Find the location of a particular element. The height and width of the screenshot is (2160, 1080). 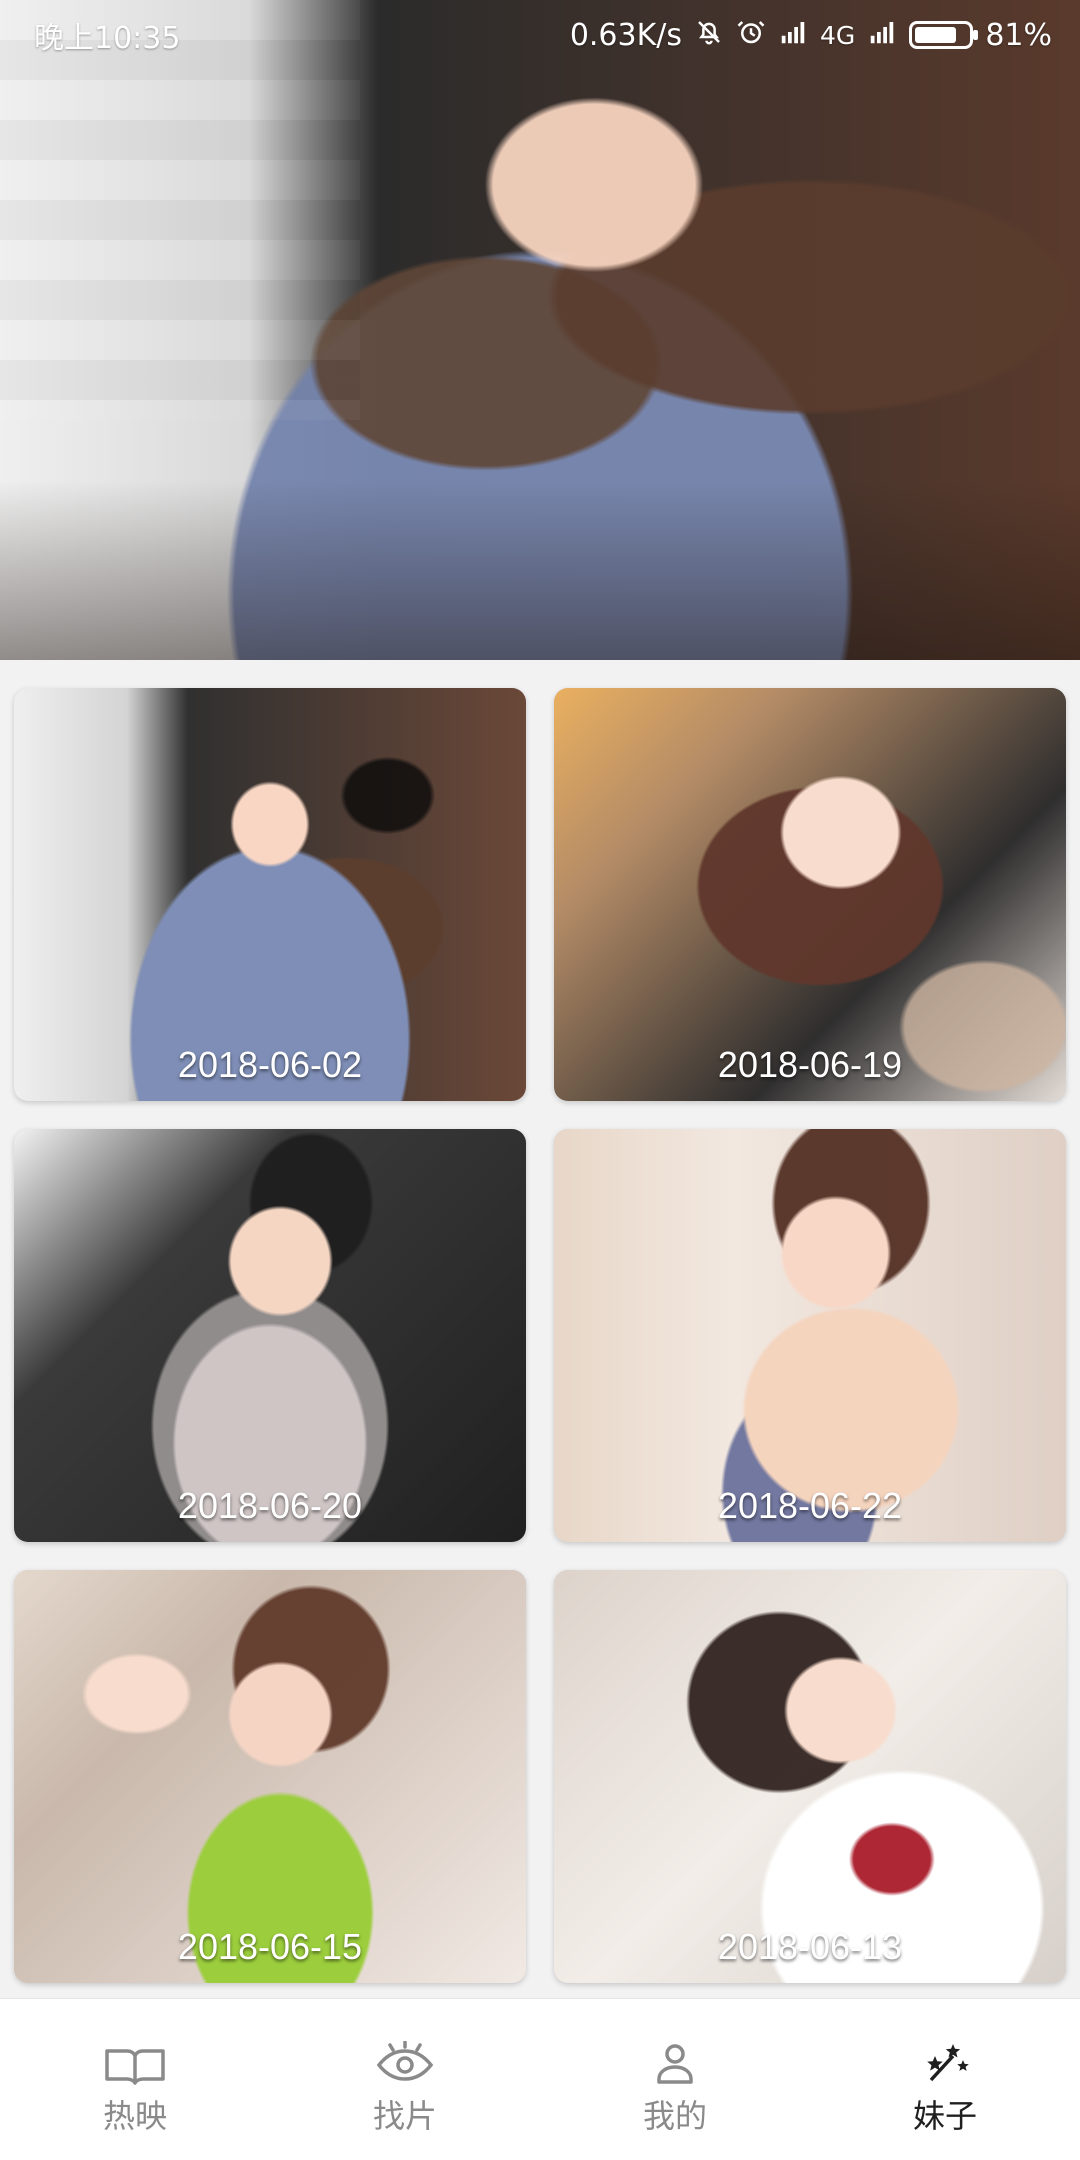

magic-wand-stars-icon is located at coordinates (945, 2064).